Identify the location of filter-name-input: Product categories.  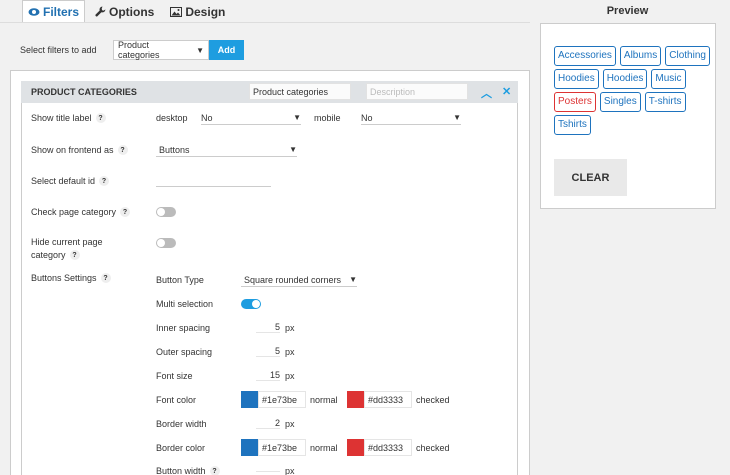
(300, 91).